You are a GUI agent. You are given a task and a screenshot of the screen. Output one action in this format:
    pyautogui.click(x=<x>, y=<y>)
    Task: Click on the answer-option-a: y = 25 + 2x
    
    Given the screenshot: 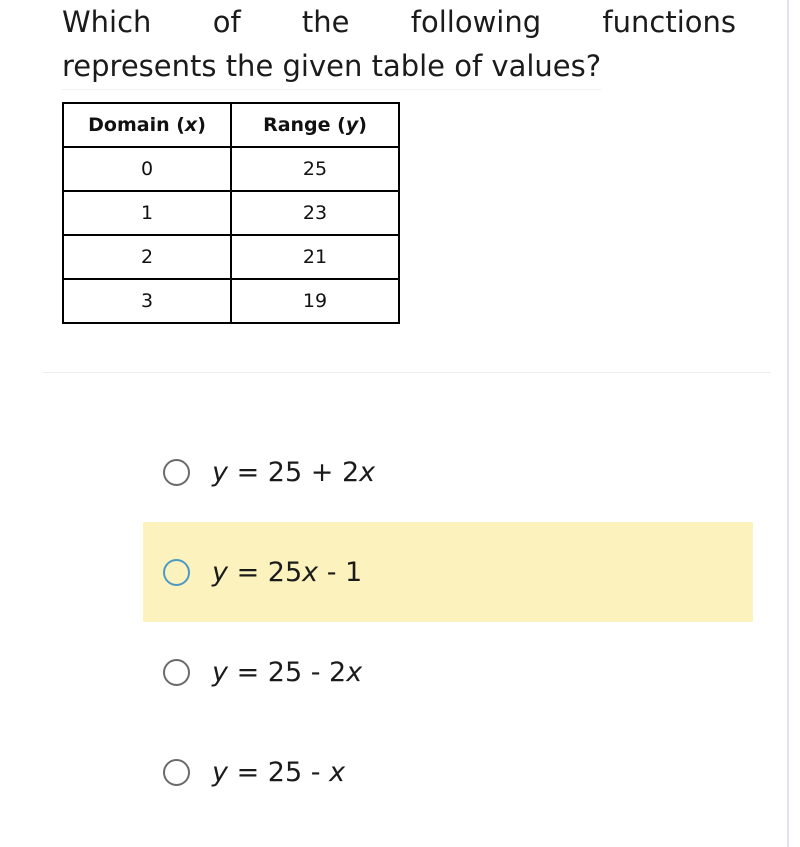 What is the action you would take?
    pyautogui.click(x=400, y=472)
    